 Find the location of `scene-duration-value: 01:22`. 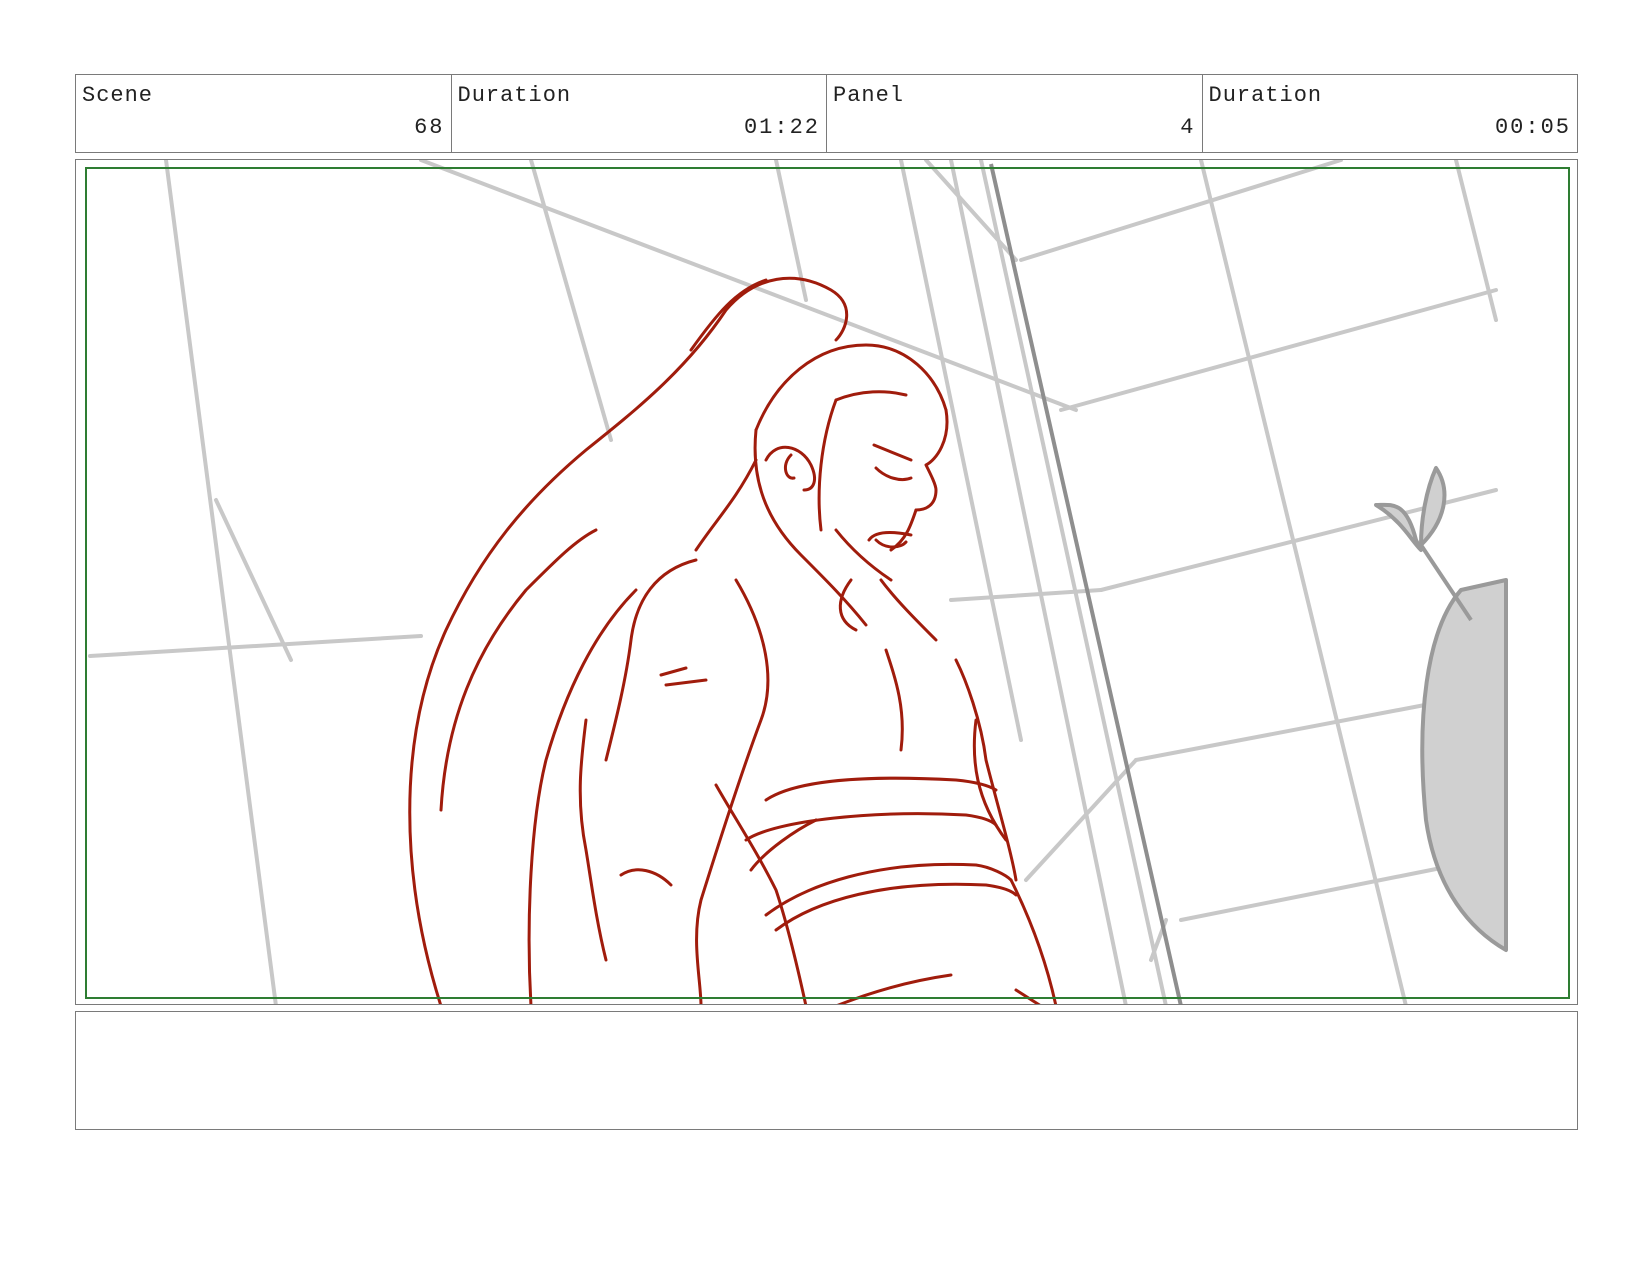

scene-duration-value: 01:22 is located at coordinates (782, 127).